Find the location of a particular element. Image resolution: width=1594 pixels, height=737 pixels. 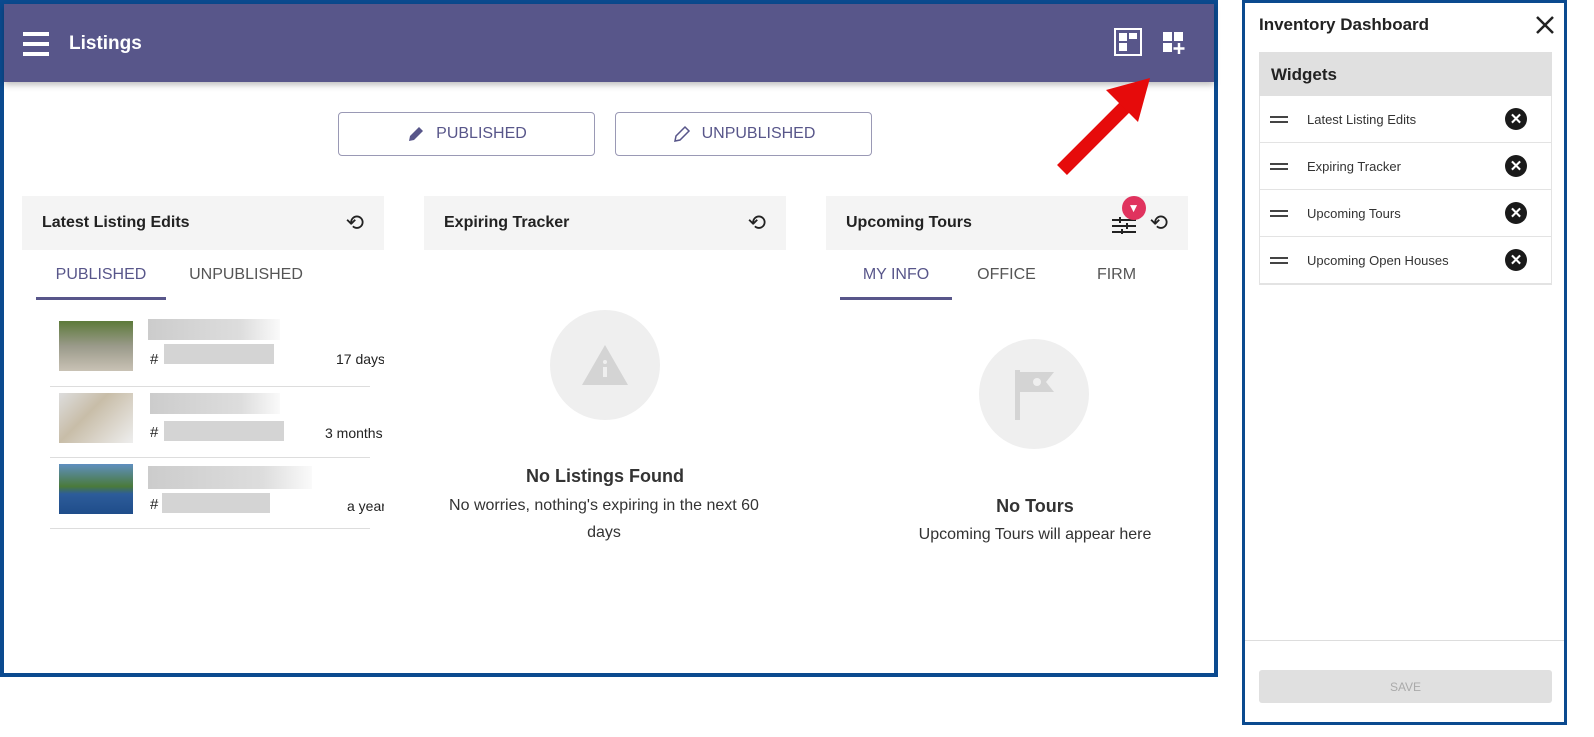

empty-title: No Listings Found is located at coordinates (605, 476).